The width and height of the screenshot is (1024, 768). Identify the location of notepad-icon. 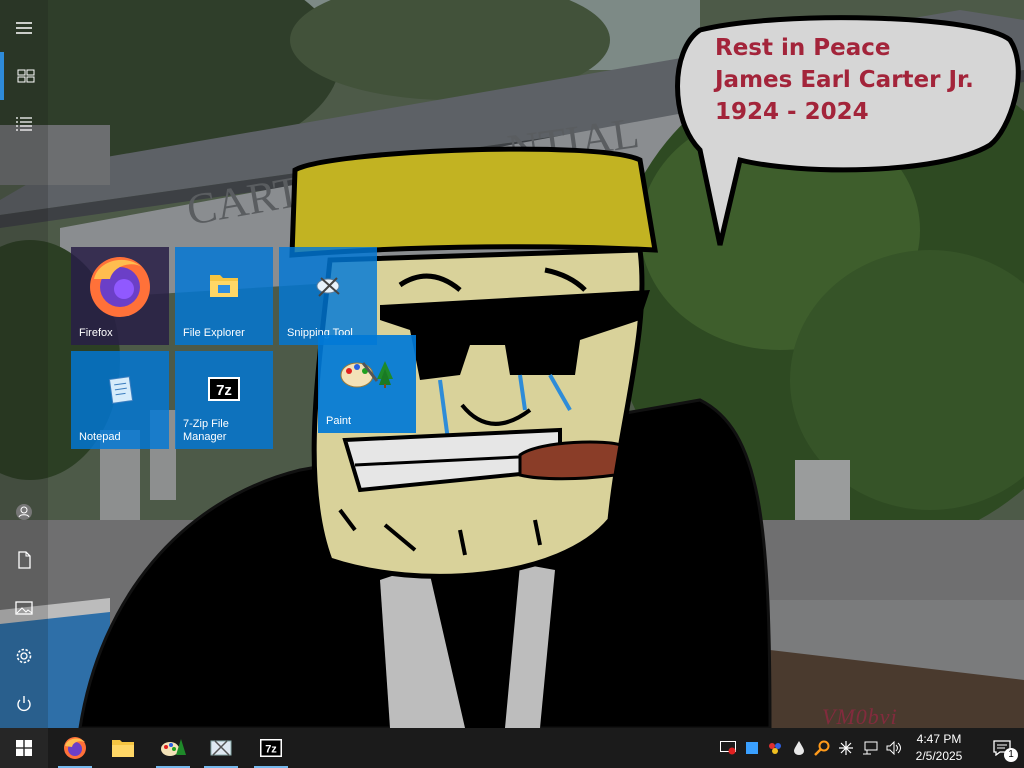
(120, 389).